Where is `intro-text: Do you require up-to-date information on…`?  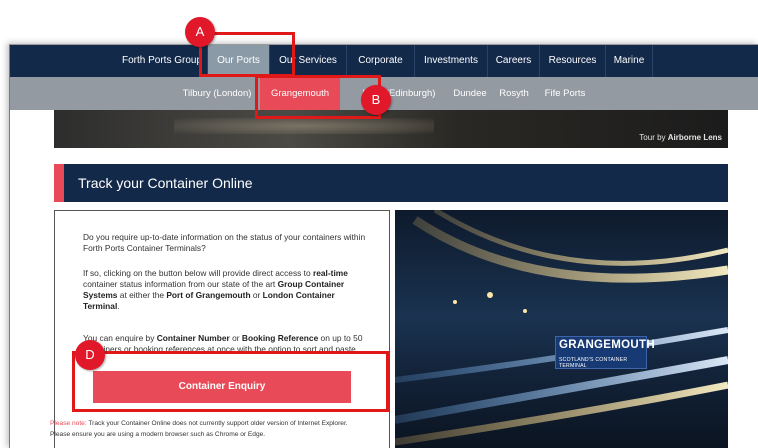 intro-text: Do you require up-to-date information on… is located at coordinates (224, 242).